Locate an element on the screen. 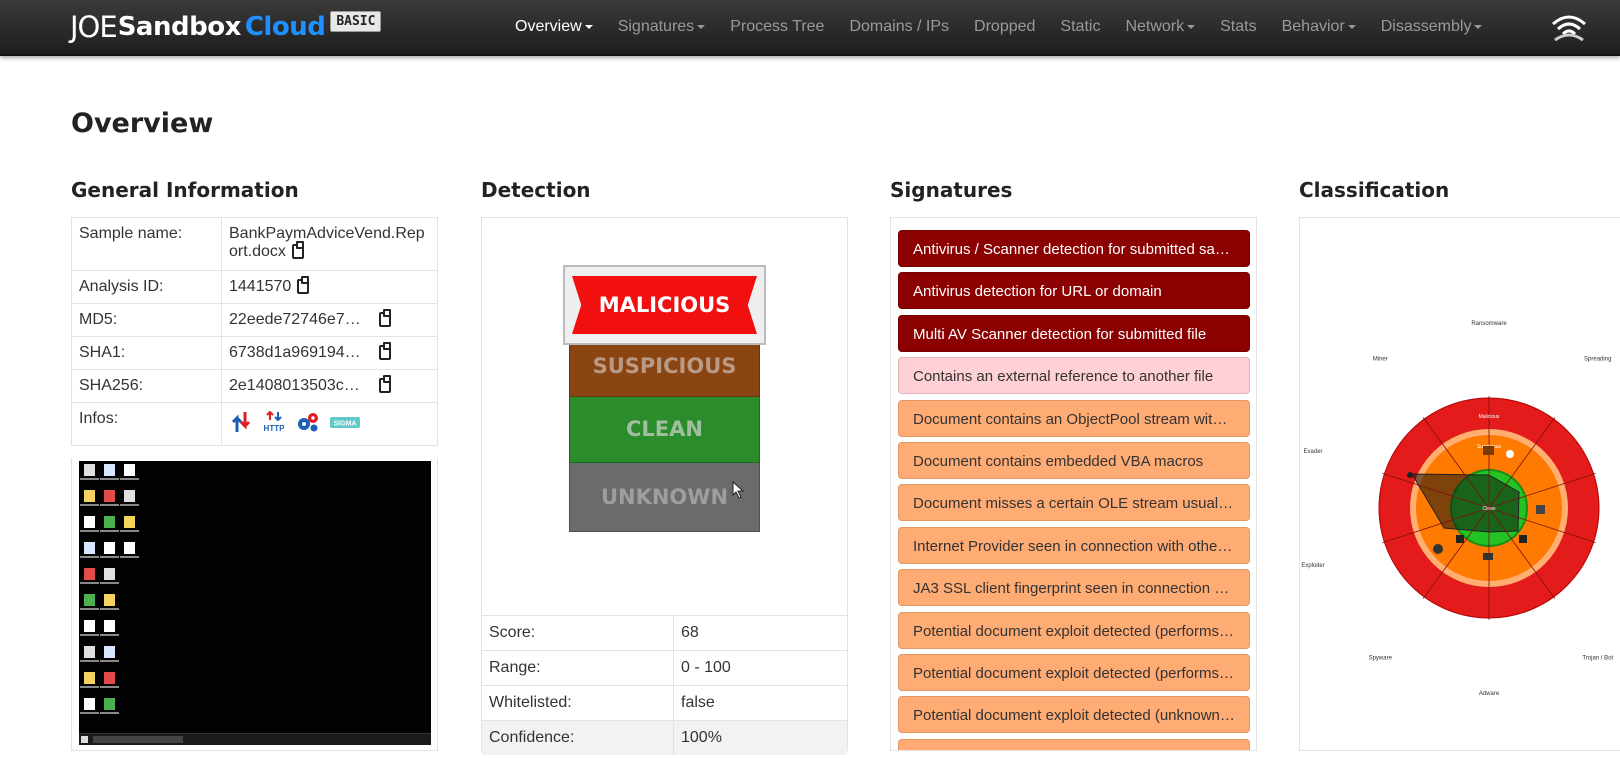 The image size is (1620, 758). analysis-id-row: Analysis ID: 1441570 is located at coordinates (254, 287).